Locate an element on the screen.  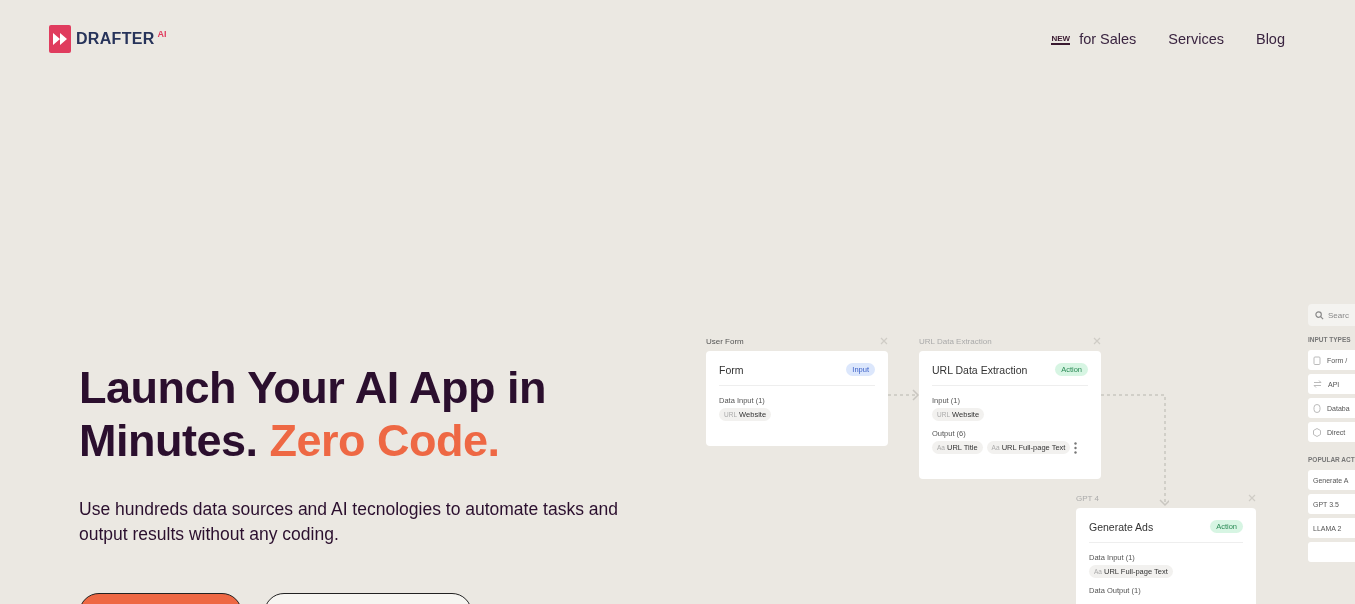
connector-arrow is located at coordinates (903, 395).